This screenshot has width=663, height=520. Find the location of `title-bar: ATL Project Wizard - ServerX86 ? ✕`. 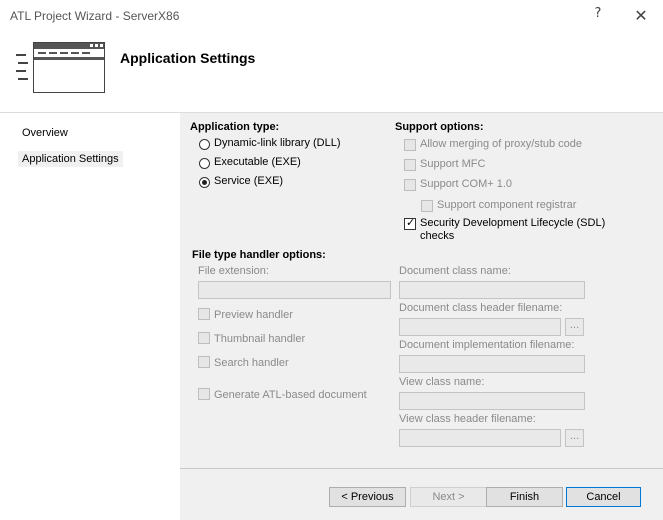

title-bar: ATL Project Wizard - ServerX86 ? ✕ is located at coordinates (331, 16).